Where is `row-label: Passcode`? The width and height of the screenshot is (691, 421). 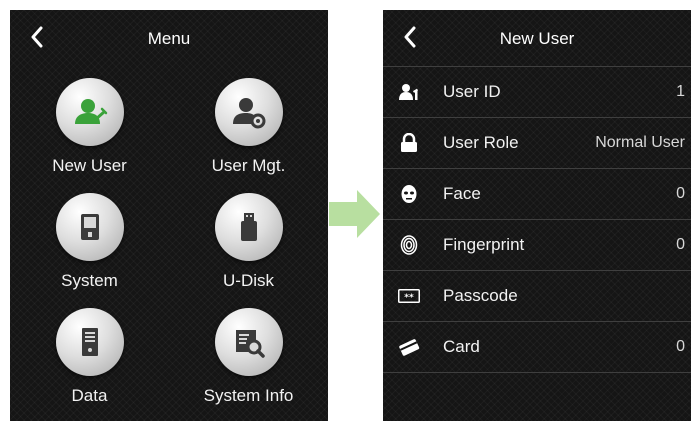
row-label: Passcode is located at coordinates (480, 295).